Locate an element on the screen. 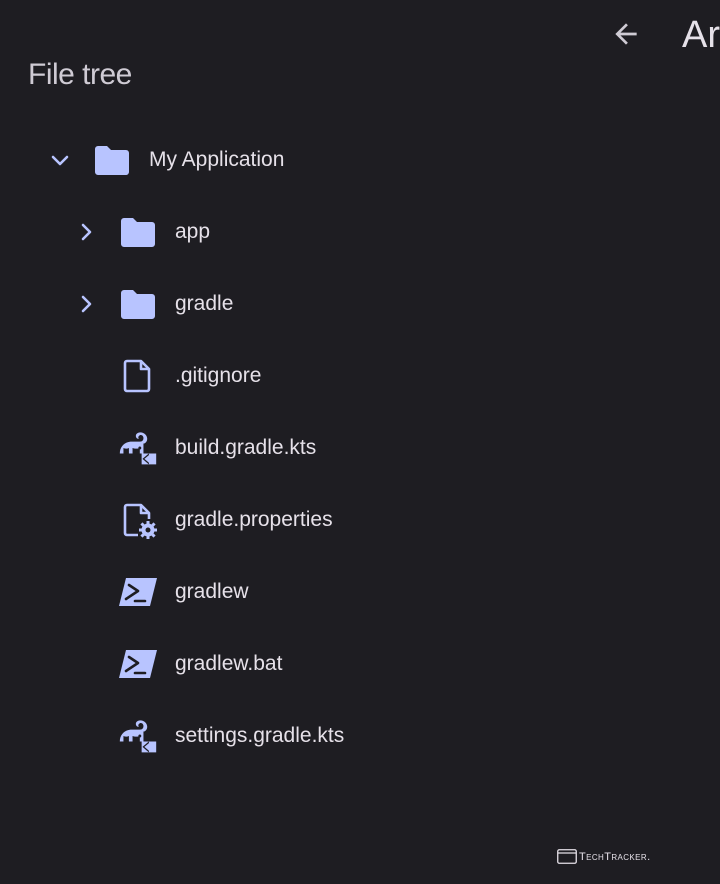  chevron-down-icon is located at coordinates (60, 160).